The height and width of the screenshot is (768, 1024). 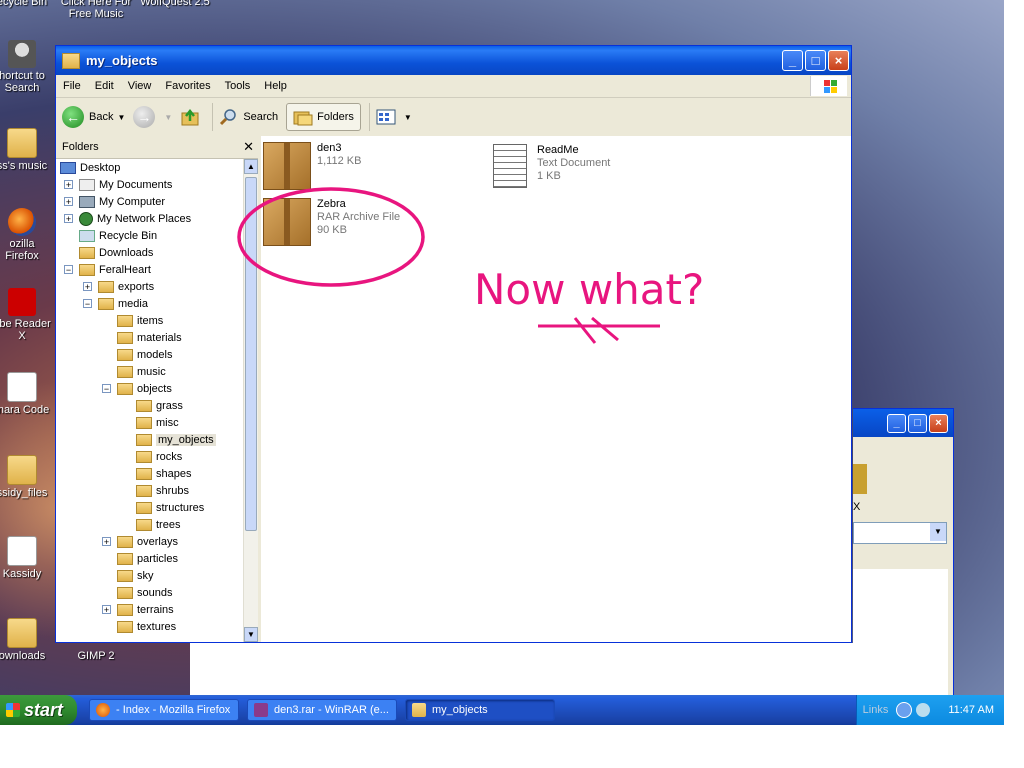 What do you see at coordinates (152, 405) in the screenshot?
I see `tree-item: grass` at bounding box center [152, 405].